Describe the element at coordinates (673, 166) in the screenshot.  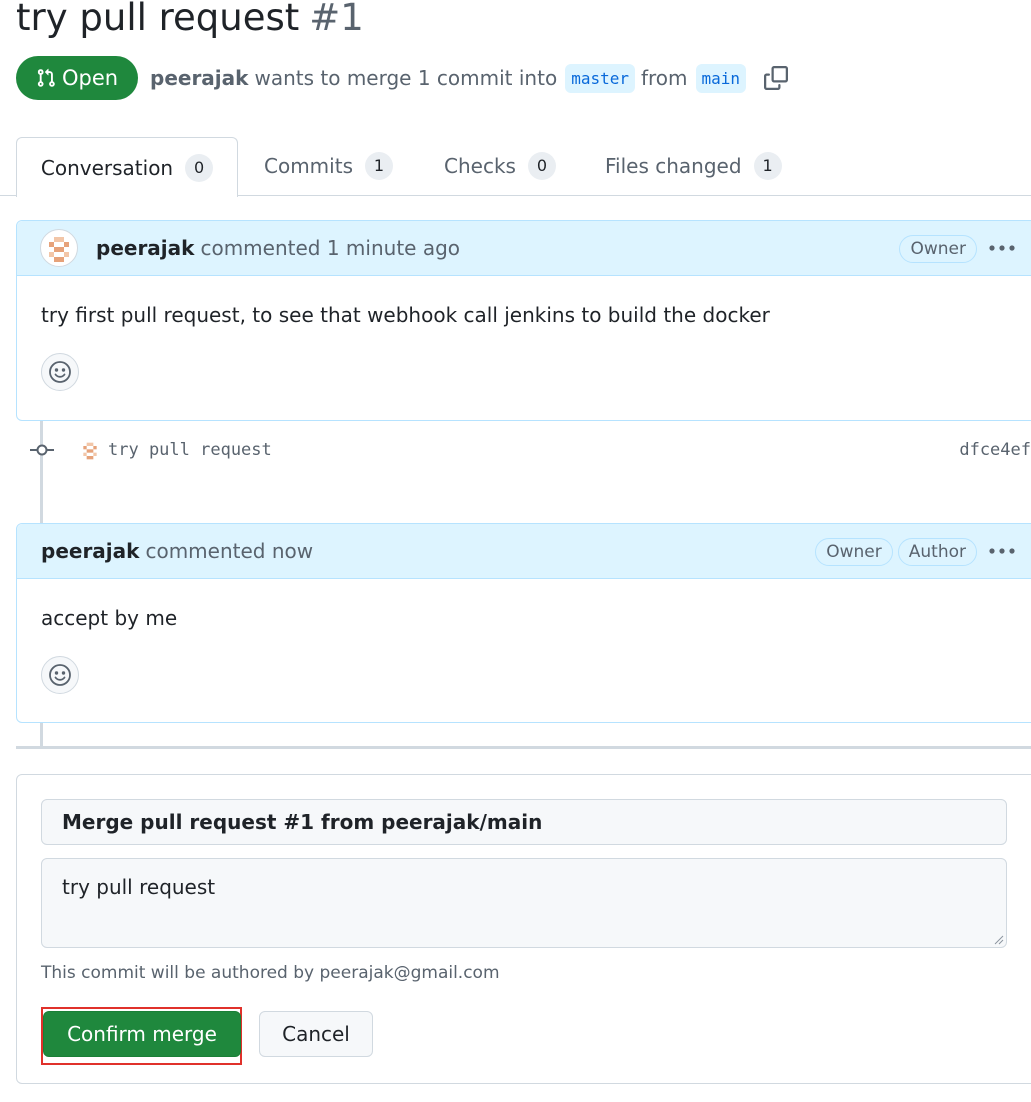
I see `tab-label: Files changed` at that location.